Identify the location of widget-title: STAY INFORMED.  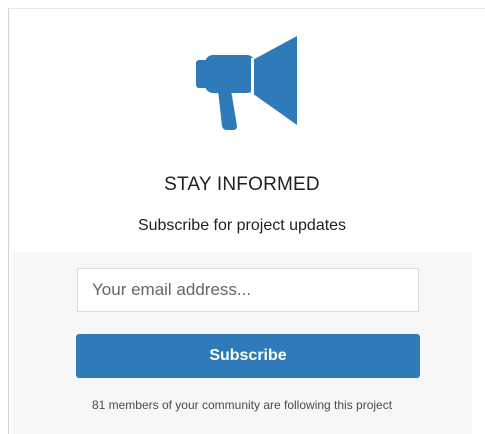
(242, 184).